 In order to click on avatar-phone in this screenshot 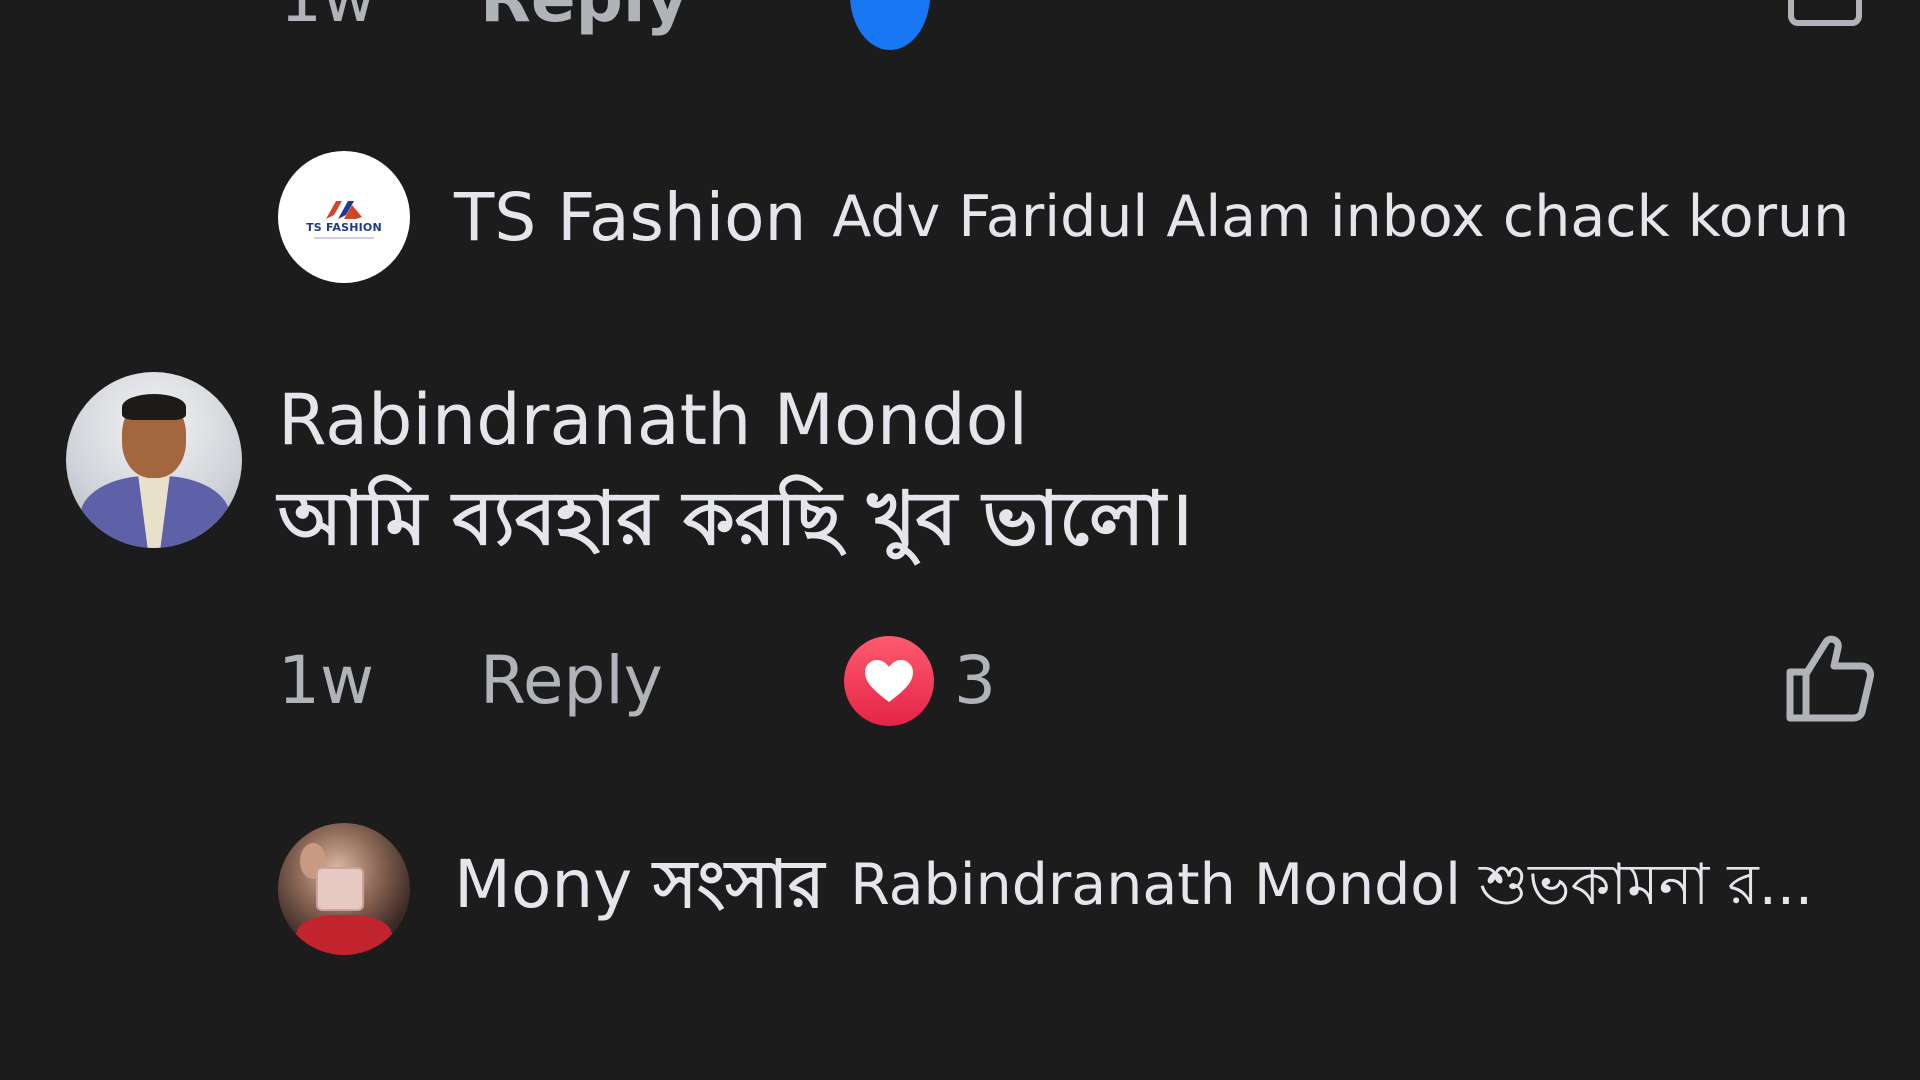, I will do `click(340, 889)`.